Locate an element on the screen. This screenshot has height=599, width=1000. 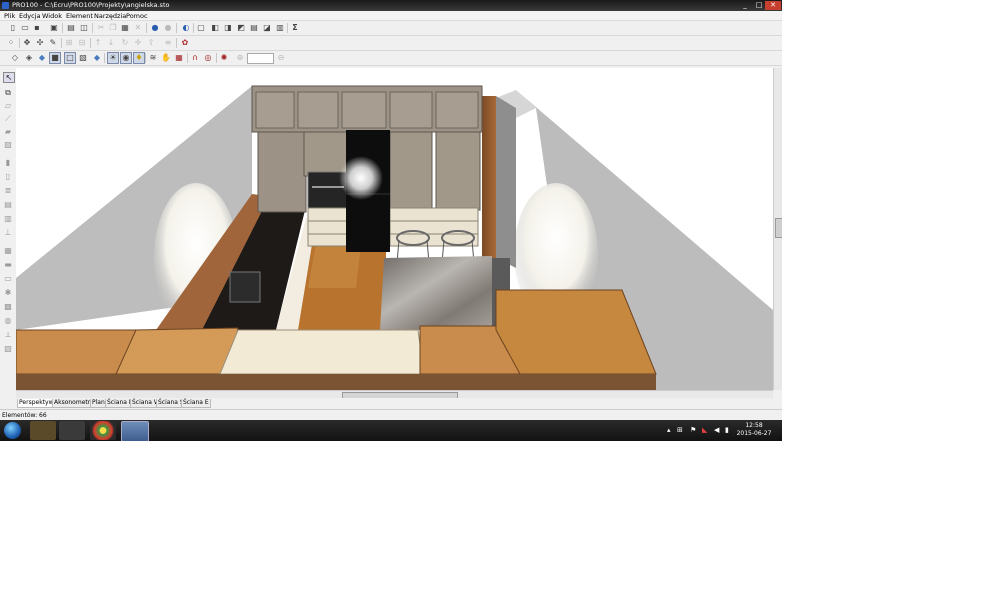
move-icon: ✛ is located at coordinates (138, 43).